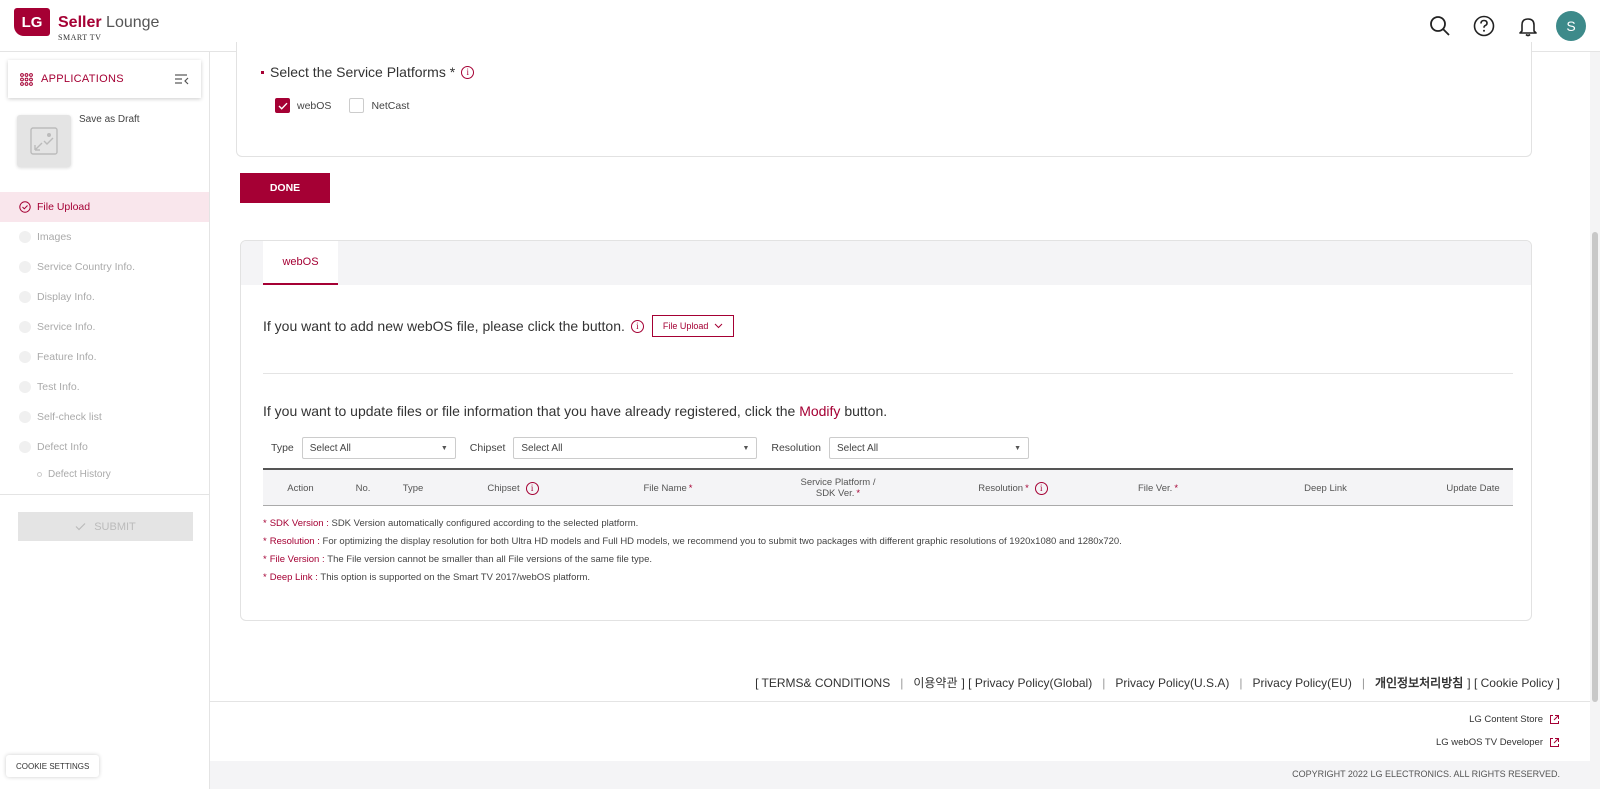 This screenshot has height=789, width=1600. Describe the element at coordinates (181, 79) in the screenshot. I see `collapse-menu-icon` at that location.